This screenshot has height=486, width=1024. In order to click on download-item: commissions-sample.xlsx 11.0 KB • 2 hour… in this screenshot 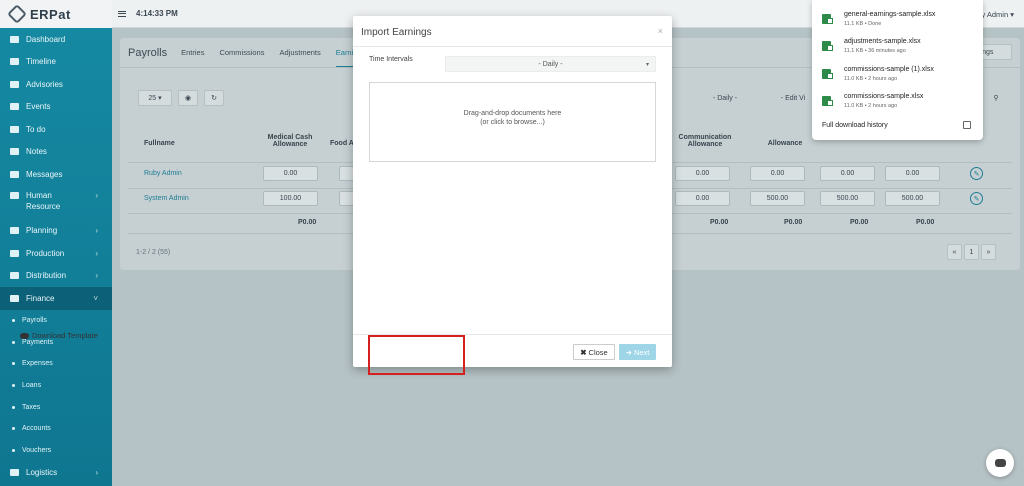, I will do `click(897, 104)`.